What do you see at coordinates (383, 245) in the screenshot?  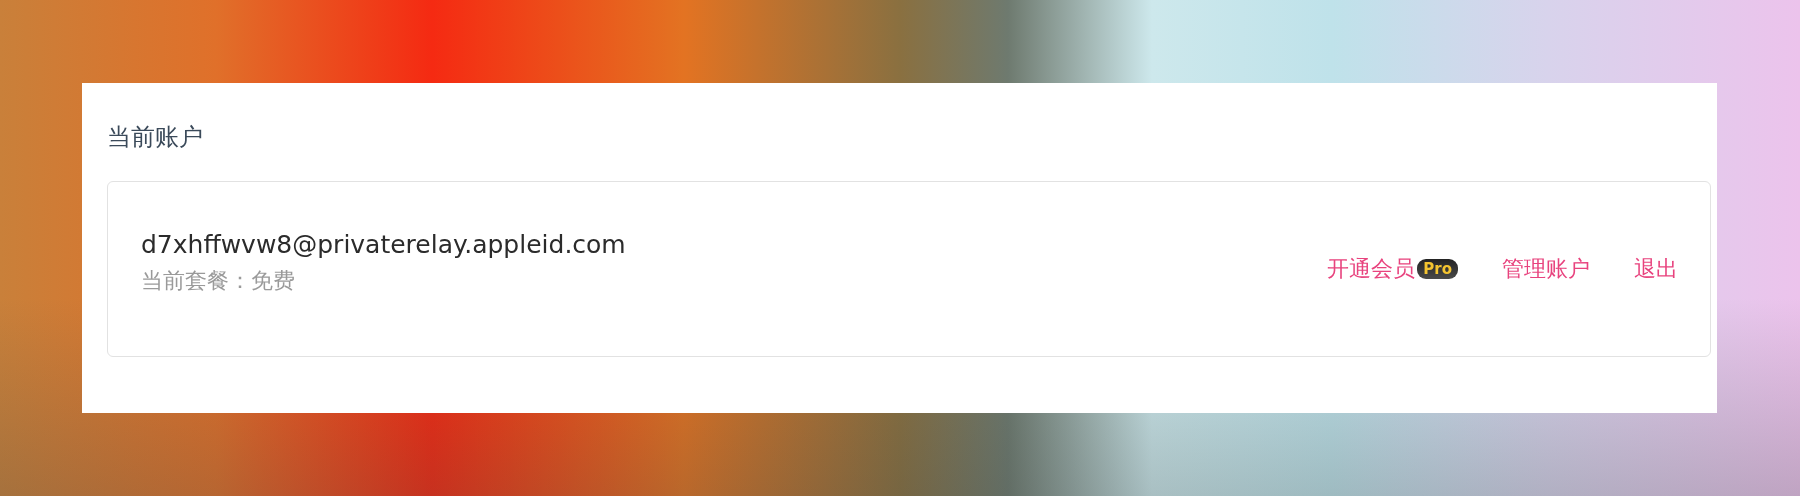 I see `account-email: d7xhffwvw8@privaterelay.appleid.com` at bounding box center [383, 245].